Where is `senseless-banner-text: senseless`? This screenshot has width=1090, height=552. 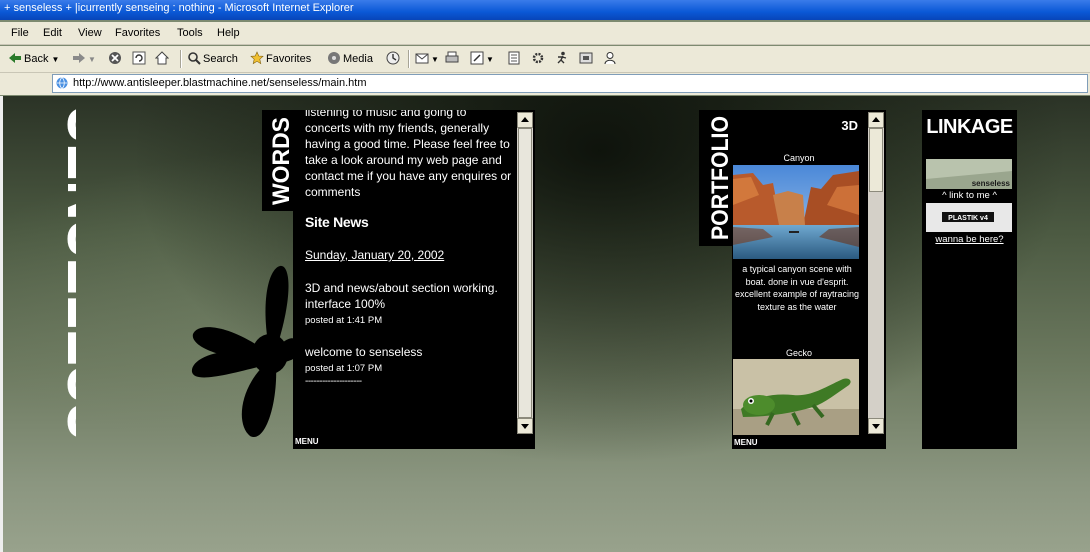
senseless-banner-text: senseless is located at coordinates (991, 183).